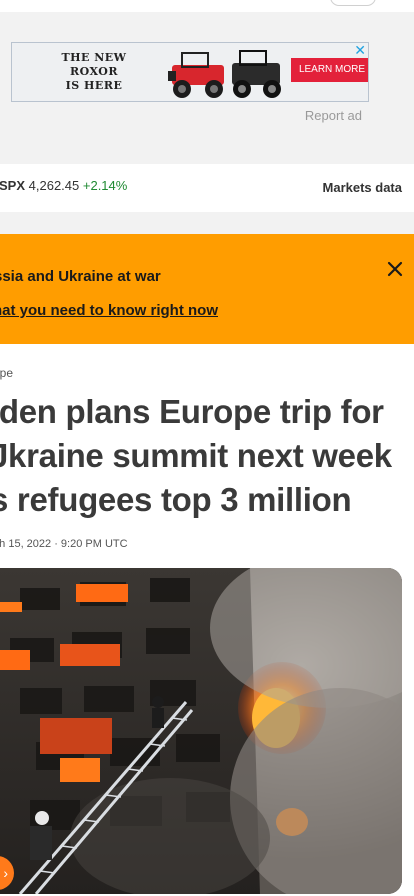 The width and height of the screenshot is (414, 896). I want to click on article-section-label: ope, so click(6, 373).